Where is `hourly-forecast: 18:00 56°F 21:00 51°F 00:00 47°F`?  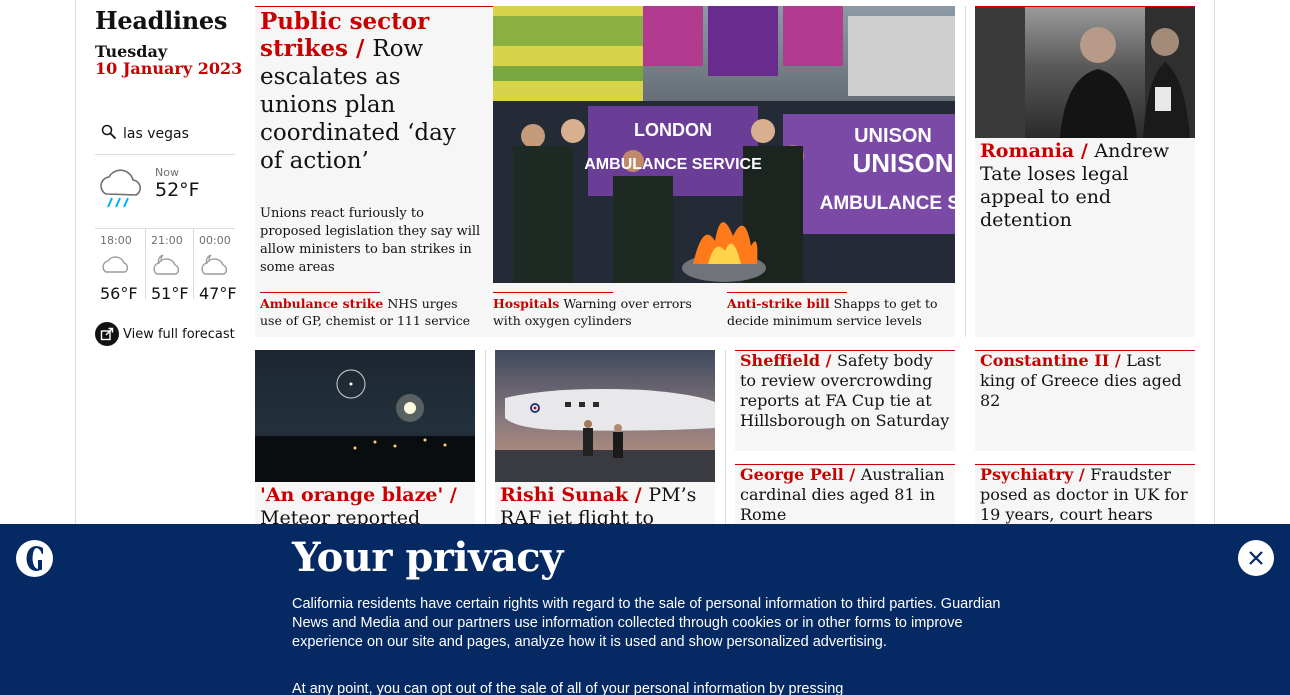
hourly-forecast: 18:00 56°F 21:00 51°F 00:00 47°F is located at coordinates (166, 269).